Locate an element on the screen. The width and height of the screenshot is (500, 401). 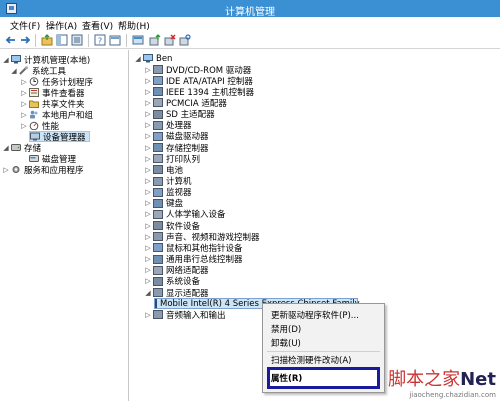
device-category-row: ▷ 键盘 is located at coordinates (163, 203).